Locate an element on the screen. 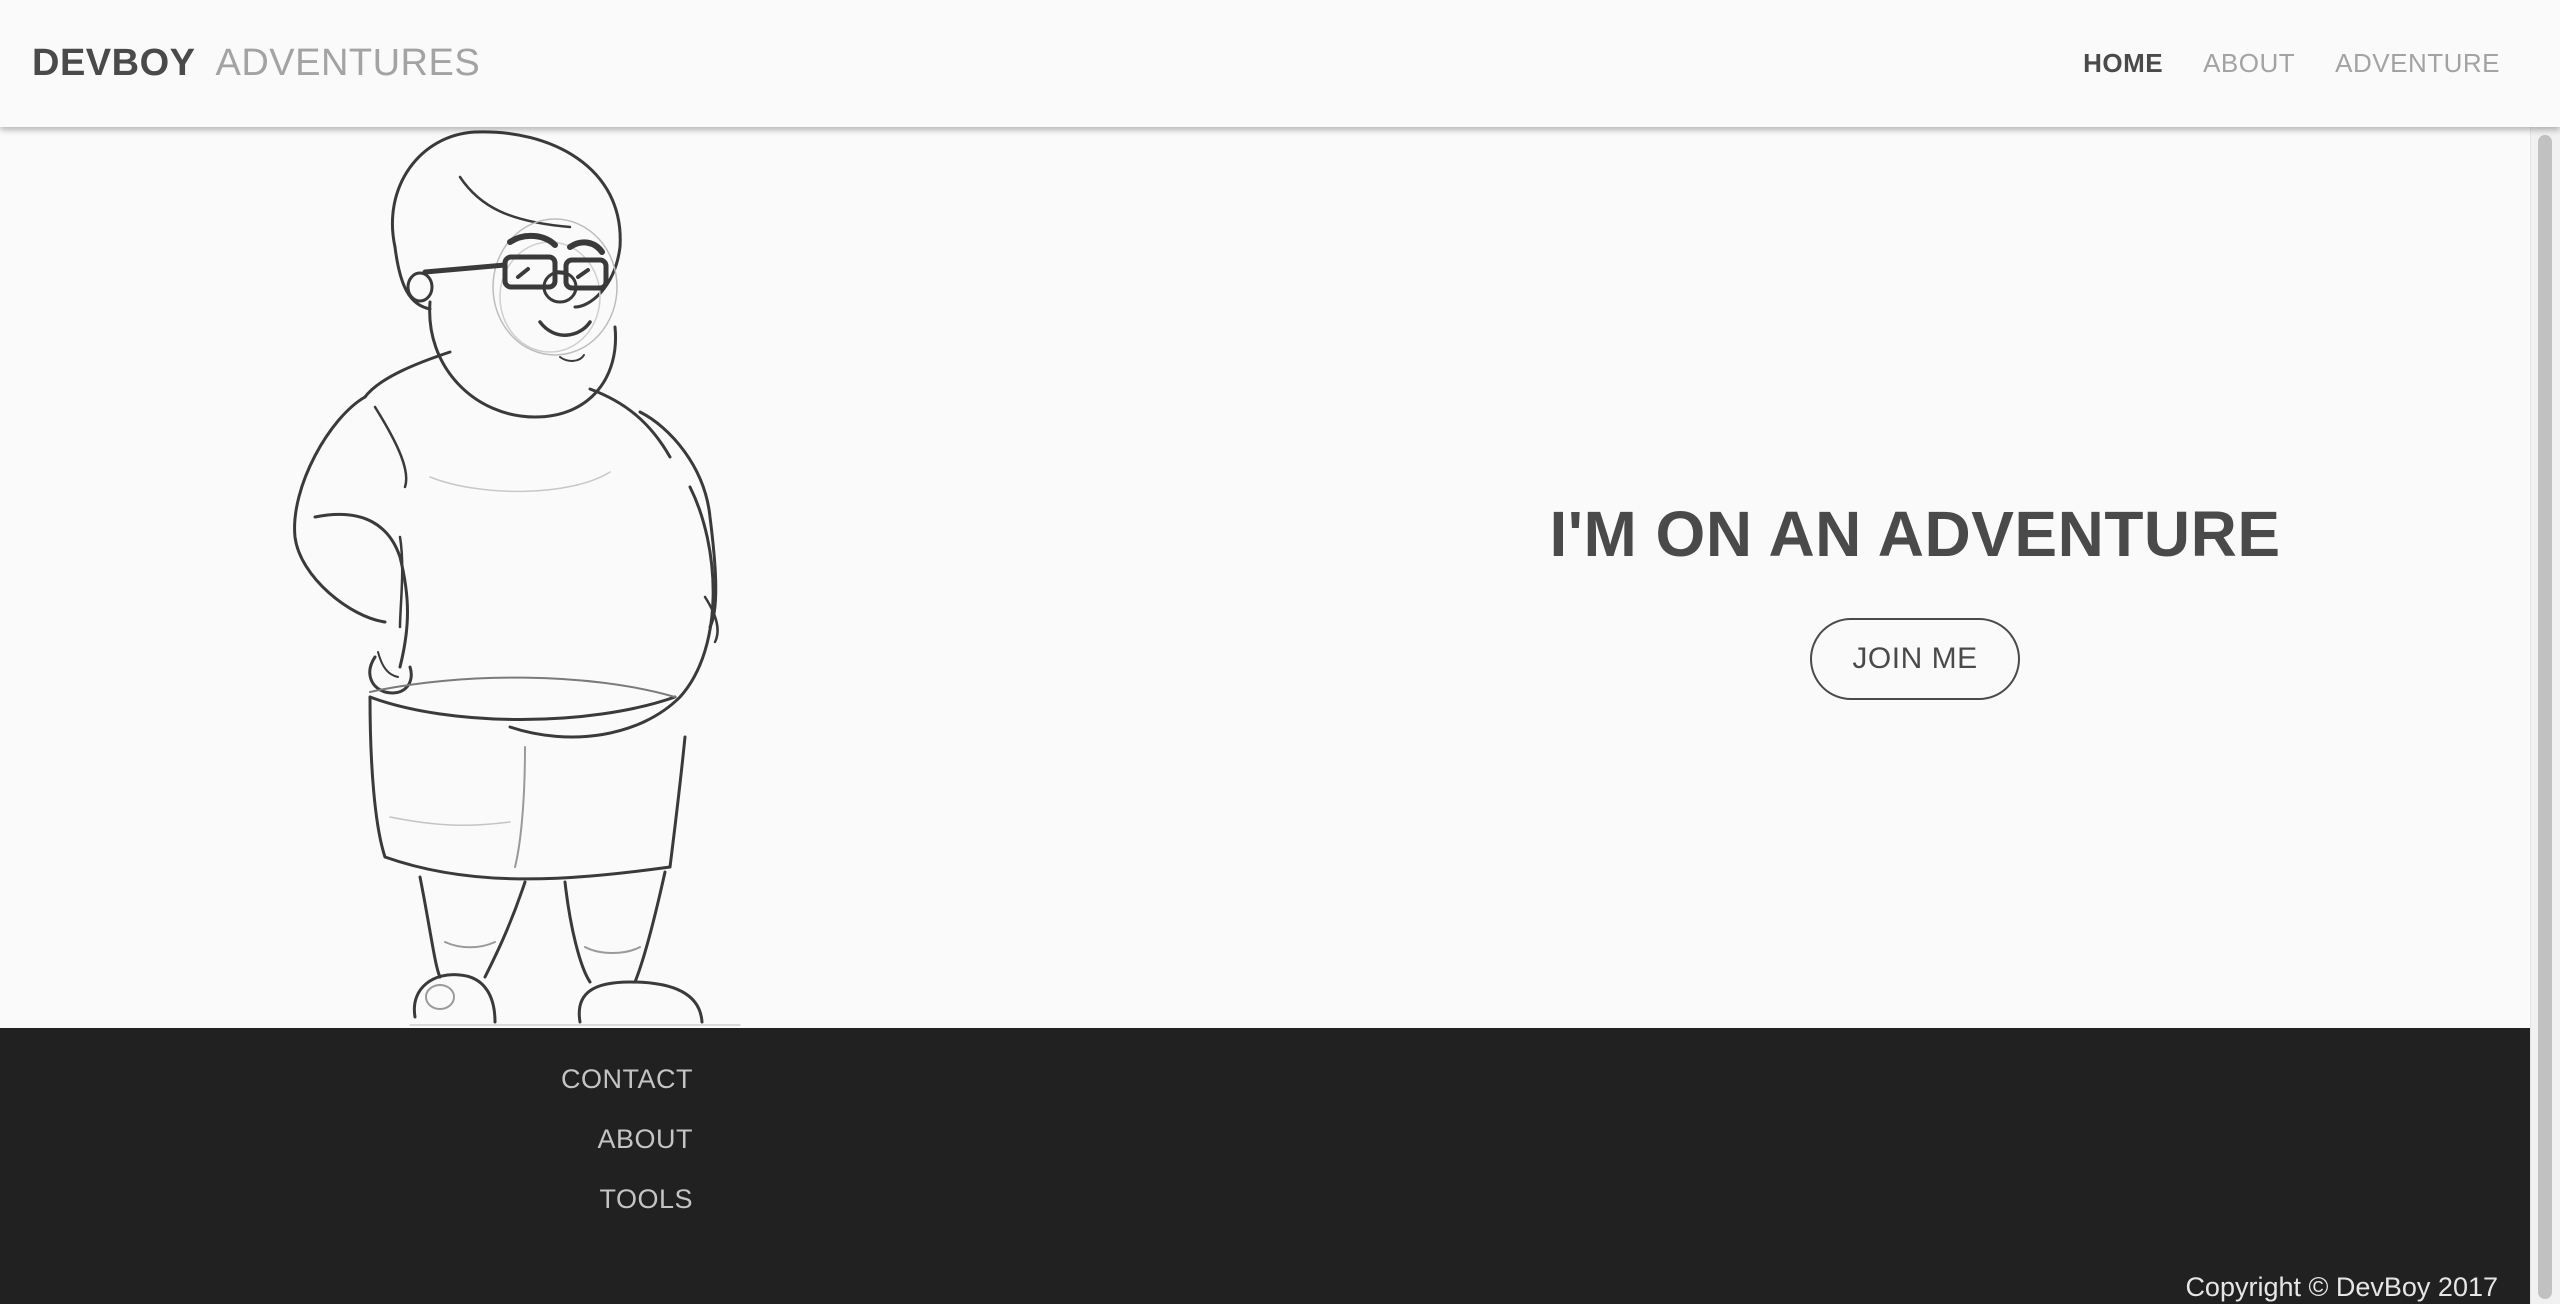  brand-logo: DEVBOY ADVENTURES is located at coordinates (256, 63).